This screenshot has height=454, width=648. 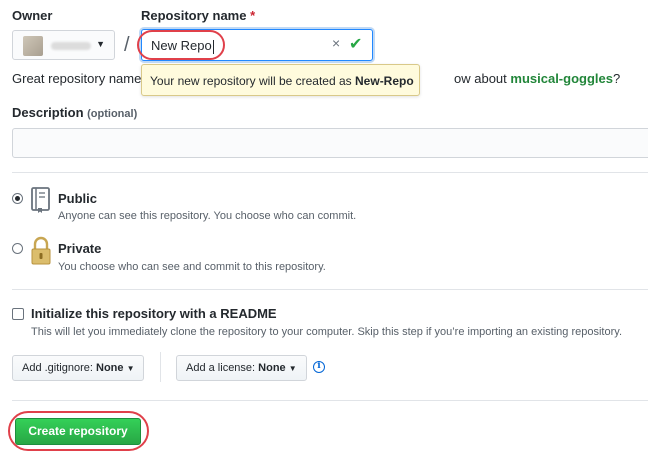 What do you see at coordinates (272, 368) in the screenshot?
I see `license-value: None` at bounding box center [272, 368].